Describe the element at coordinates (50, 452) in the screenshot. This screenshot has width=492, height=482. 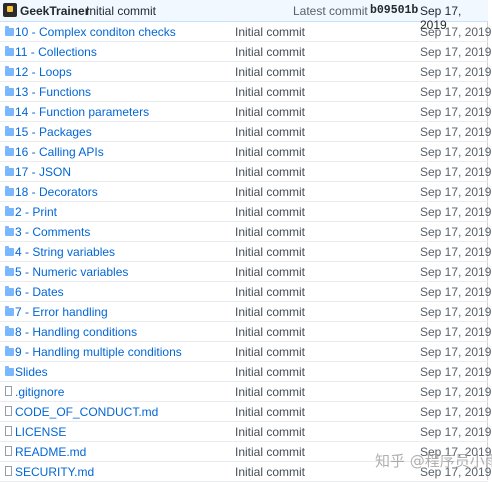
I see `file-name-link: README.md` at that location.